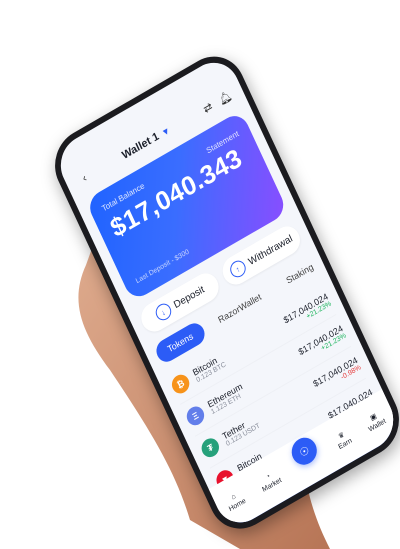  What do you see at coordinates (304, 451) in the screenshot?
I see `scan-button: ☉` at bounding box center [304, 451].